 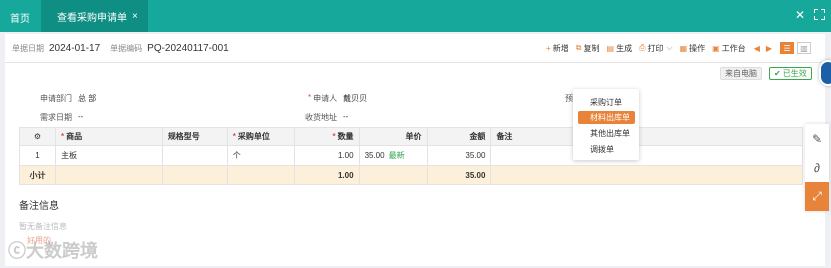 I want to click on side-toolbar: ✎ ∂ ⤢, so click(x=817, y=167).